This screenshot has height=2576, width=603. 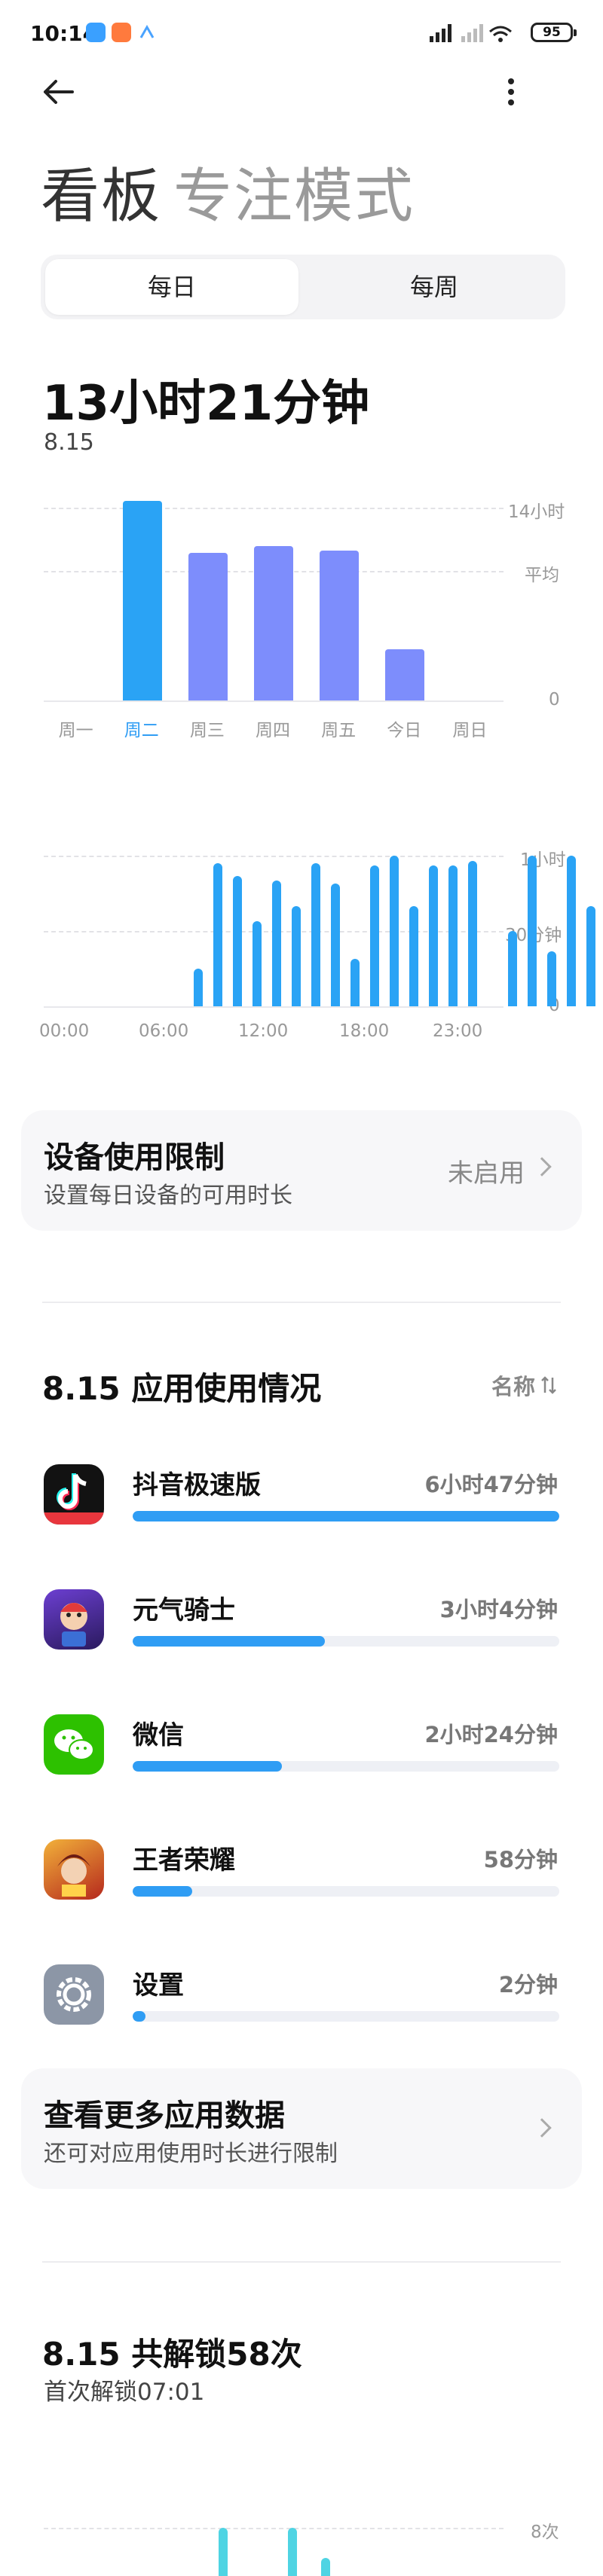 What do you see at coordinates (301, 1996) in the screenshot?
I see `app-row: 设置 2分钟` at bounding box center [301, 1996].